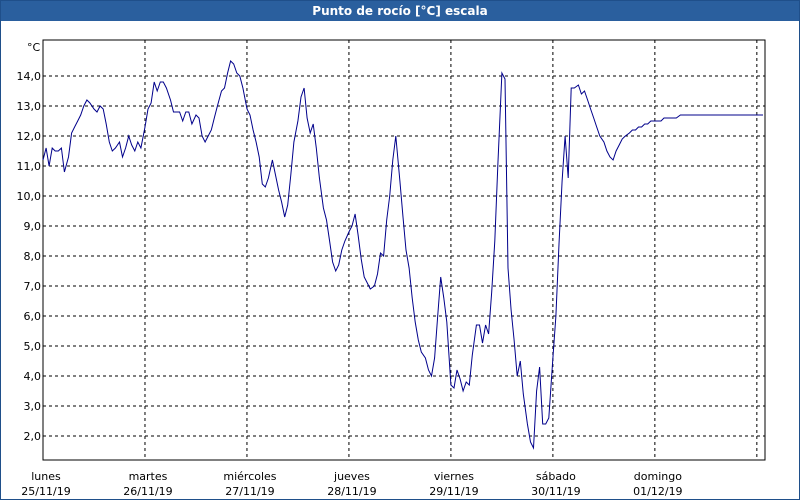 Image resolution: width=800 pixels, height=500 pixels. What do you see at coordinates (351, 491) in the screenshot?
I see `day-date-label: 28/11/19` at bounding box center [351, 491].